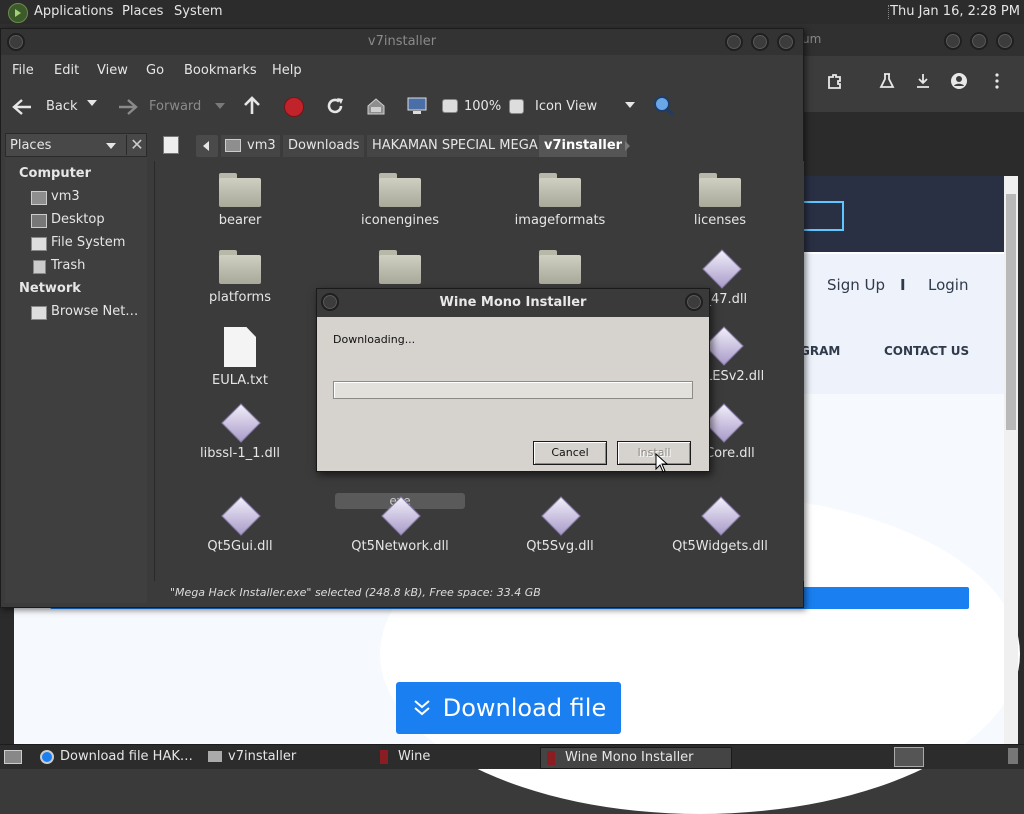 This screenshot has width=1024, height=814. What do you see at coordinates (636, 758) in the screenshot?
I see `taskbar-item-wine-mono-installer: Wine Mono Installer` at bounding box center [636, 758].